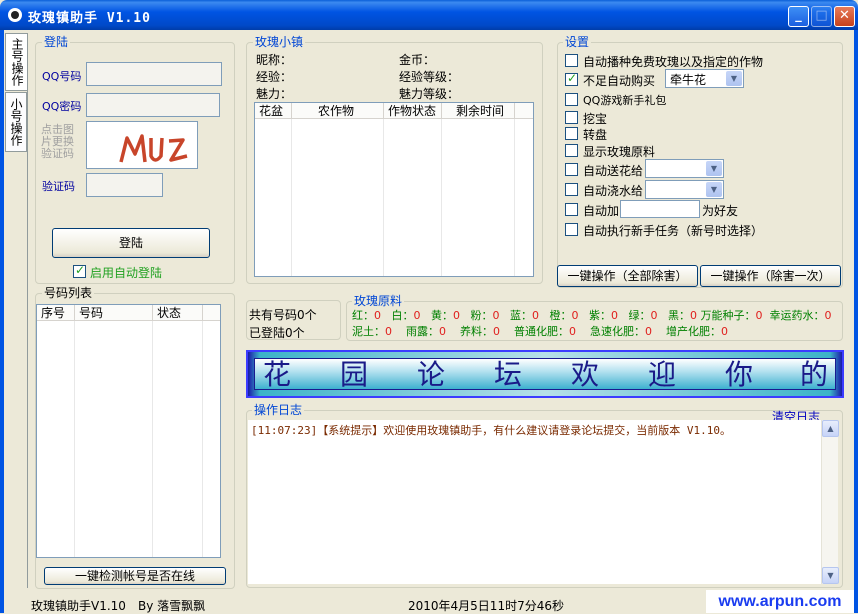 This screenshot has height=614, width=858. I want to click on newbie-task-checkbox, so click(571, 229).